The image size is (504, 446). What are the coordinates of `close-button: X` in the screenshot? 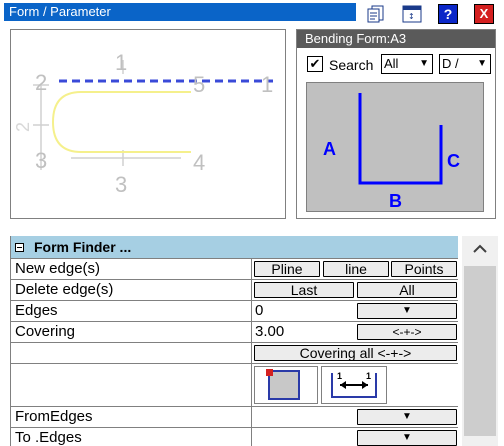 It's located at (484, 14).